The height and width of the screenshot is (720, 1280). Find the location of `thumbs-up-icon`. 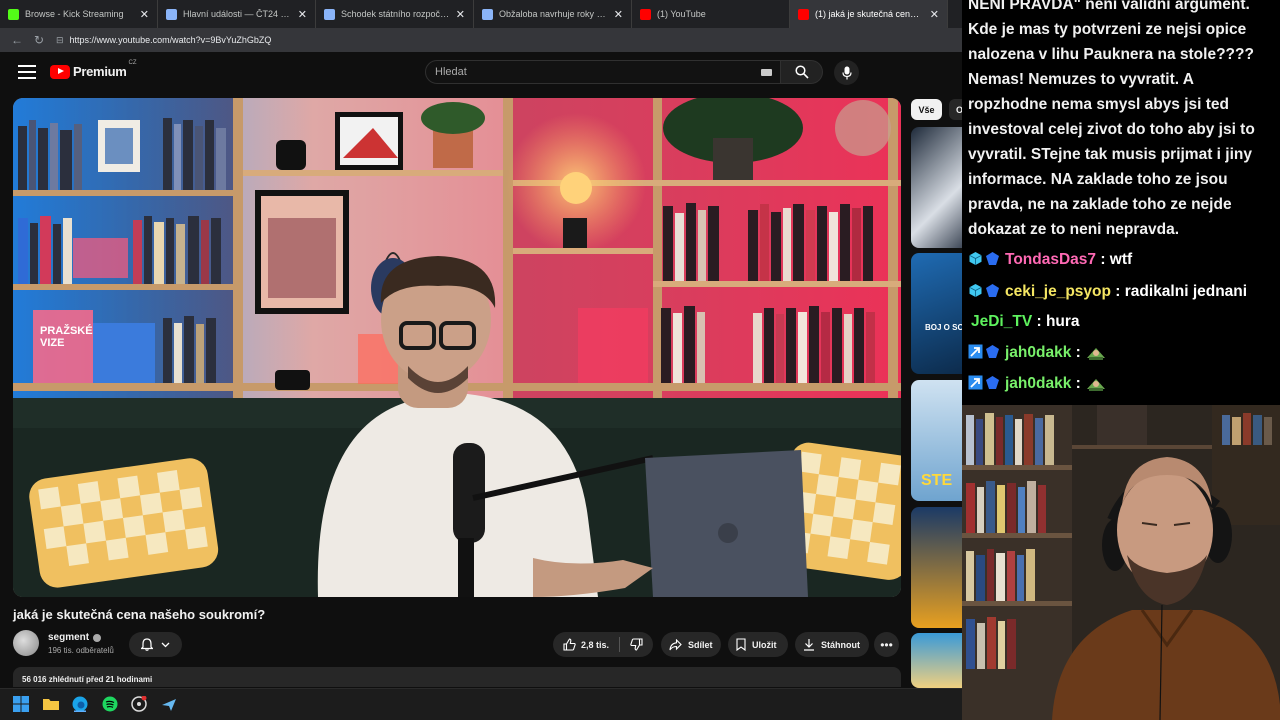

thumbs-up-icon is located at coordinates (569, 644).